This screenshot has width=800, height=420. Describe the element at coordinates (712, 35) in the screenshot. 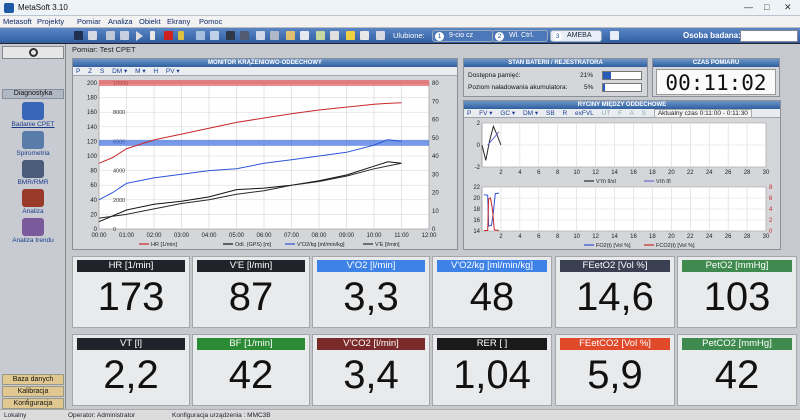

I see `patient-label: Osoba badana:` at that location.